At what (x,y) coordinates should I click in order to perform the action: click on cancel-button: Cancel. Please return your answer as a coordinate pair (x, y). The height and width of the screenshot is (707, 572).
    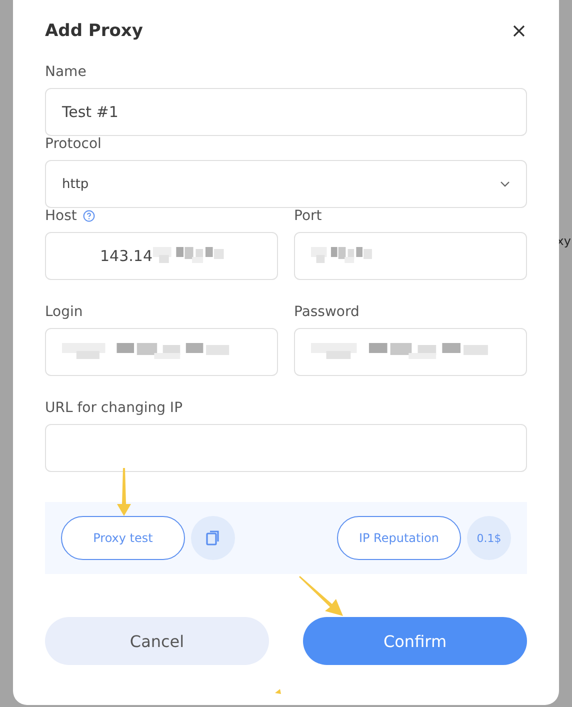
    Looking at the image, I should click on (157, 641).